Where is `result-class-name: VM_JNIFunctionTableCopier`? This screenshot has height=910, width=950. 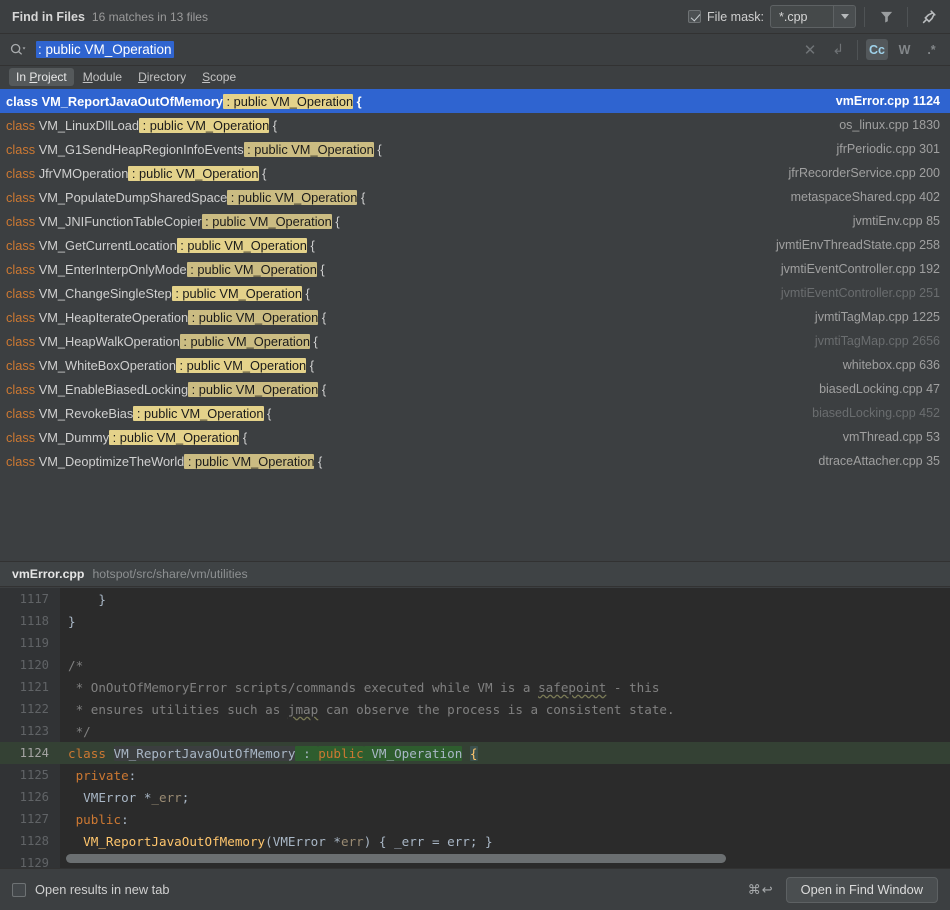 result-class-name: VM_JNIFunctionTableCopier is located at coordinates (120, 221).